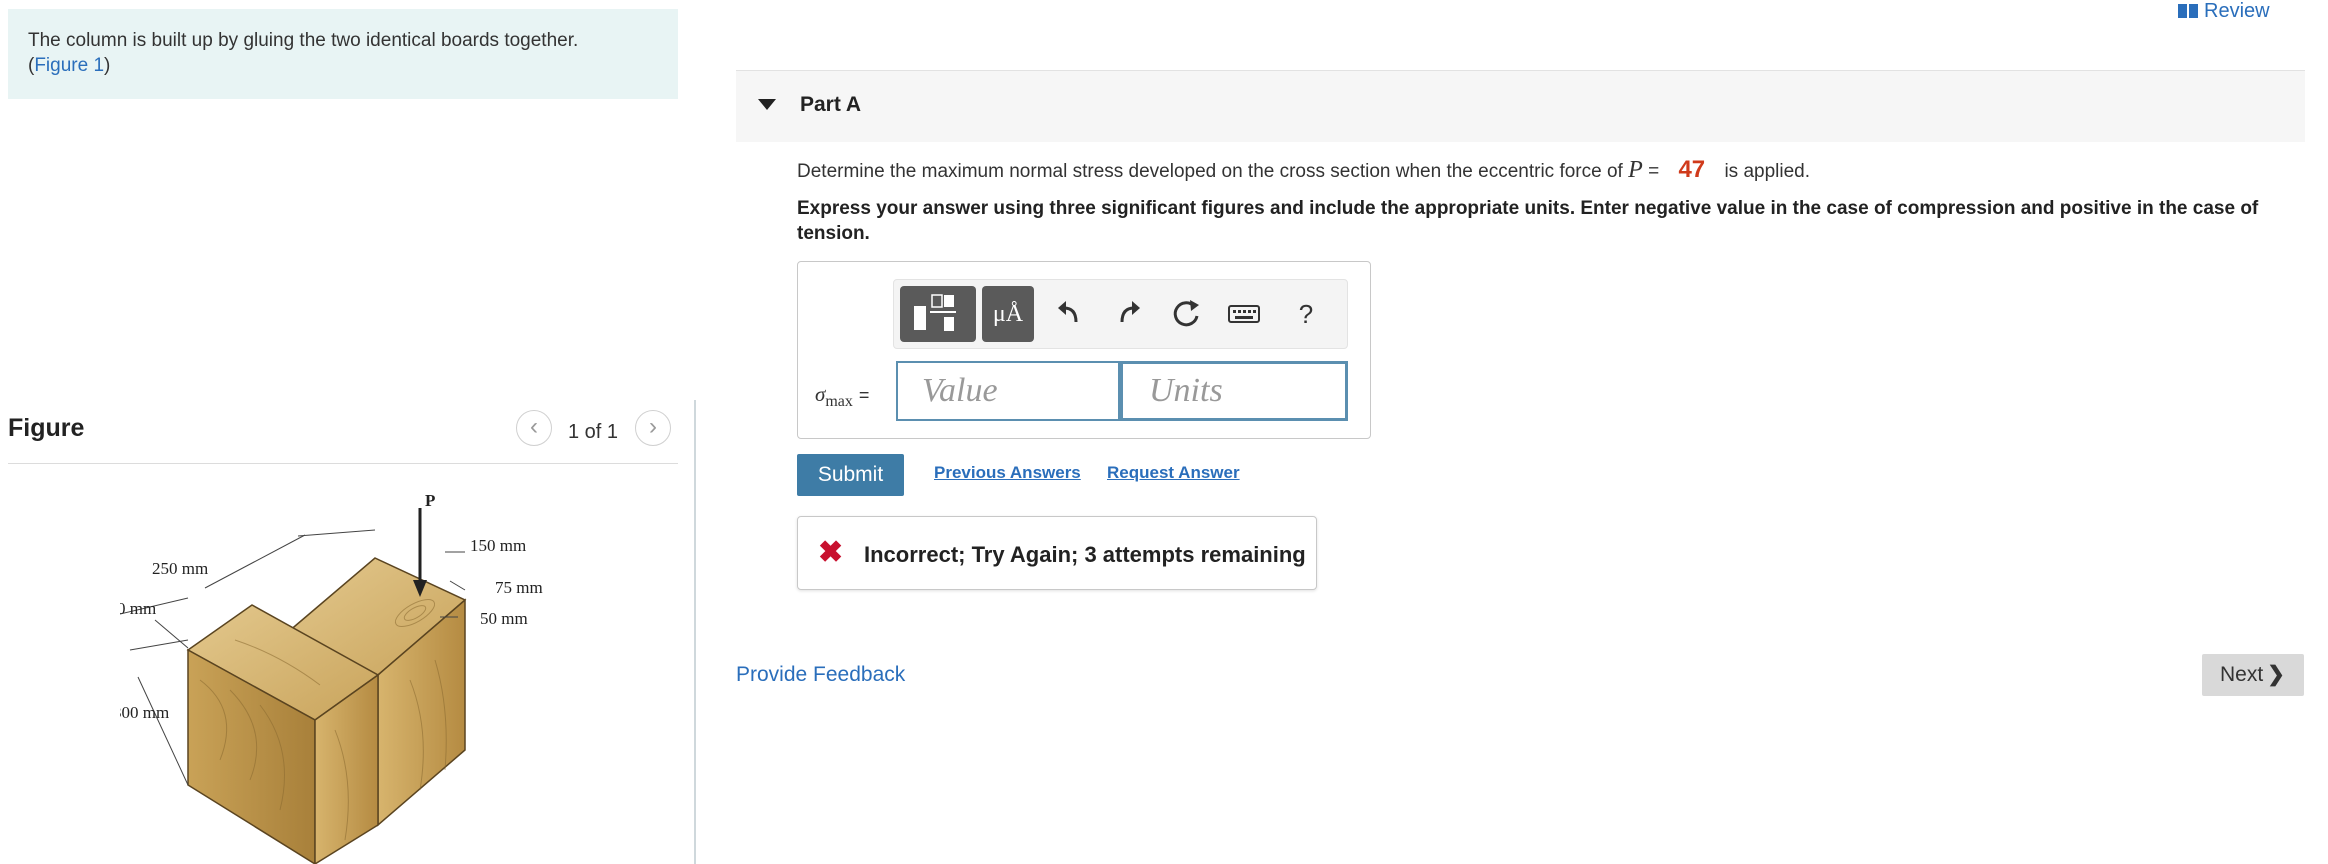 This screenshot has height=864, width=2328. What do you see at coordinates (1767, 171) in the screenshot?
I see `question-suffix: is applied.` at bounding box center [1767, 171].